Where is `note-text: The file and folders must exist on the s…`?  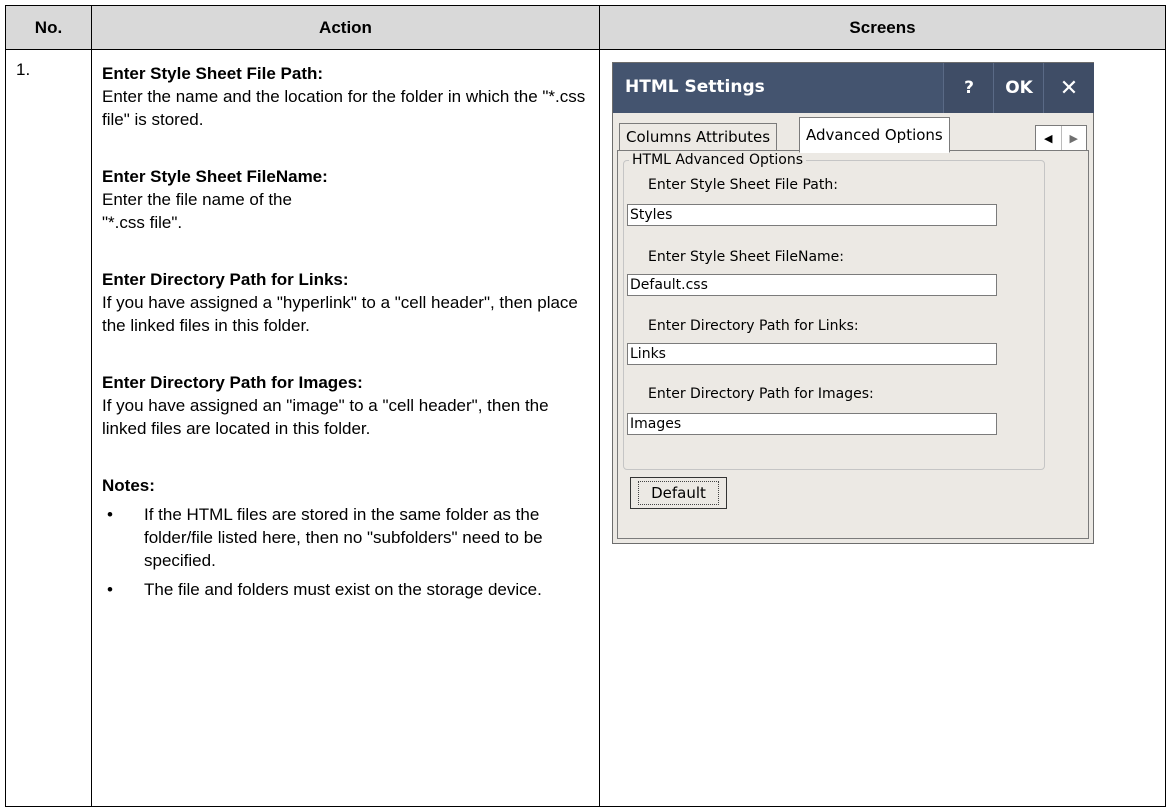 note-text: The file and folders must exist on the s… is located at coordinates (343, 589).